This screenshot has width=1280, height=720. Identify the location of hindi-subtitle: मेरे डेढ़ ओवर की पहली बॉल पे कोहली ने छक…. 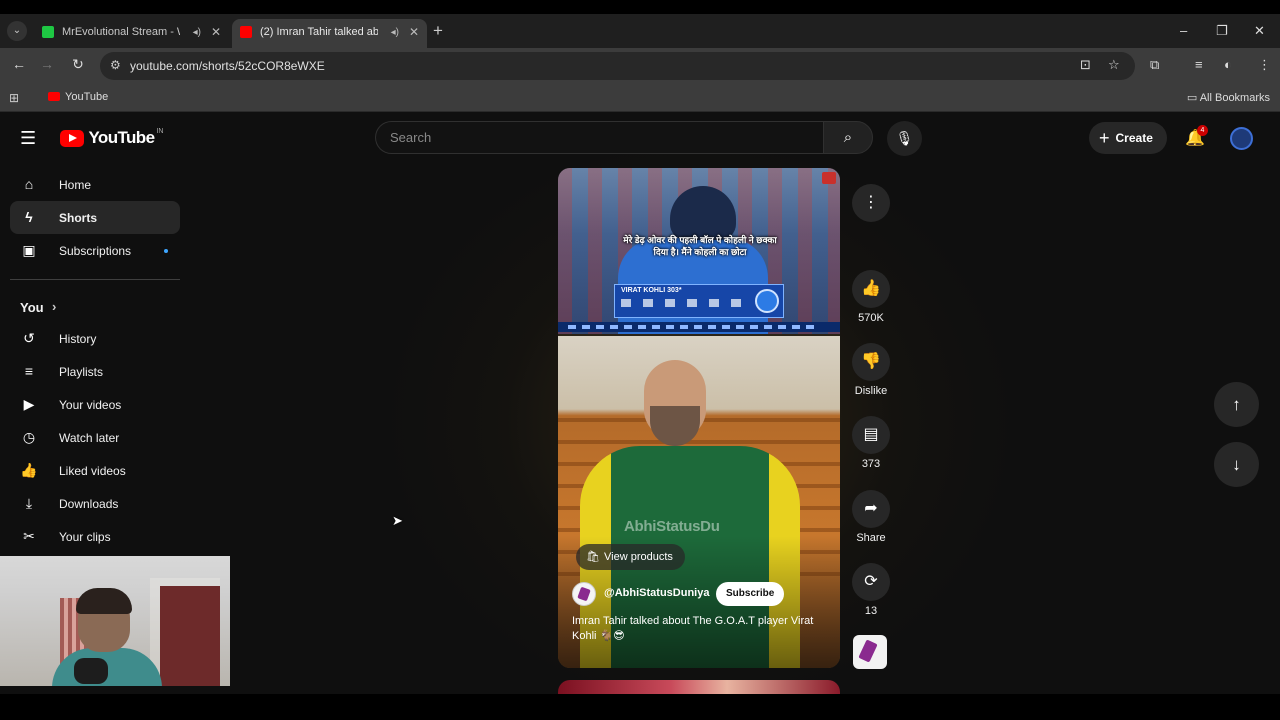
(700, 246).